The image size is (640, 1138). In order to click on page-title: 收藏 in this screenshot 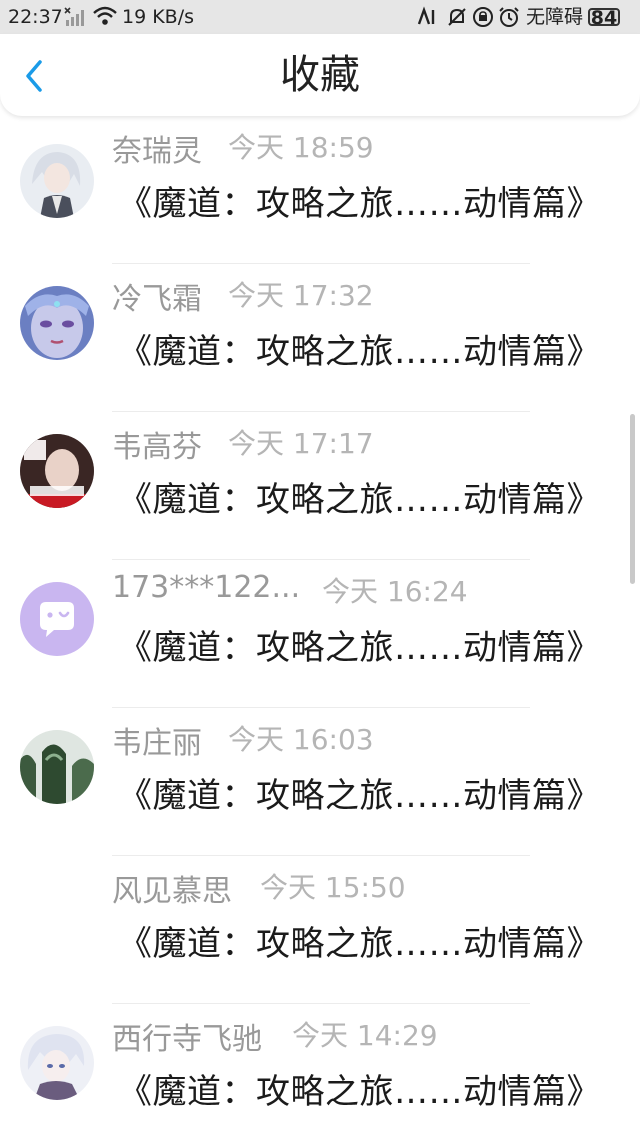, I will do `click(320, 75)`.